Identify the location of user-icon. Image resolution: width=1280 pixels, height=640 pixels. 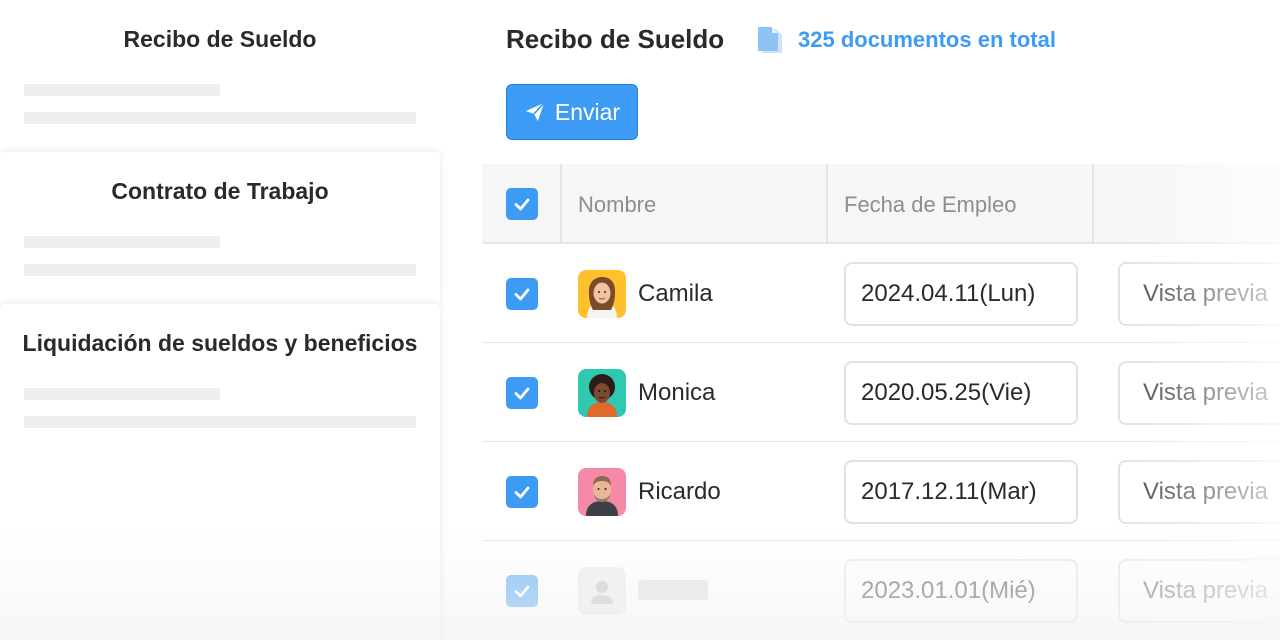
(602, 591).